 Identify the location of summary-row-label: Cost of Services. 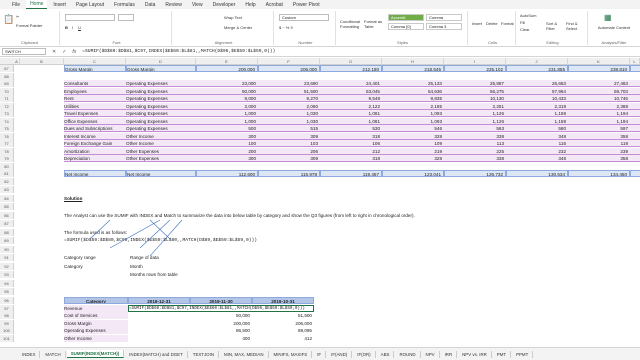
(96, 315).